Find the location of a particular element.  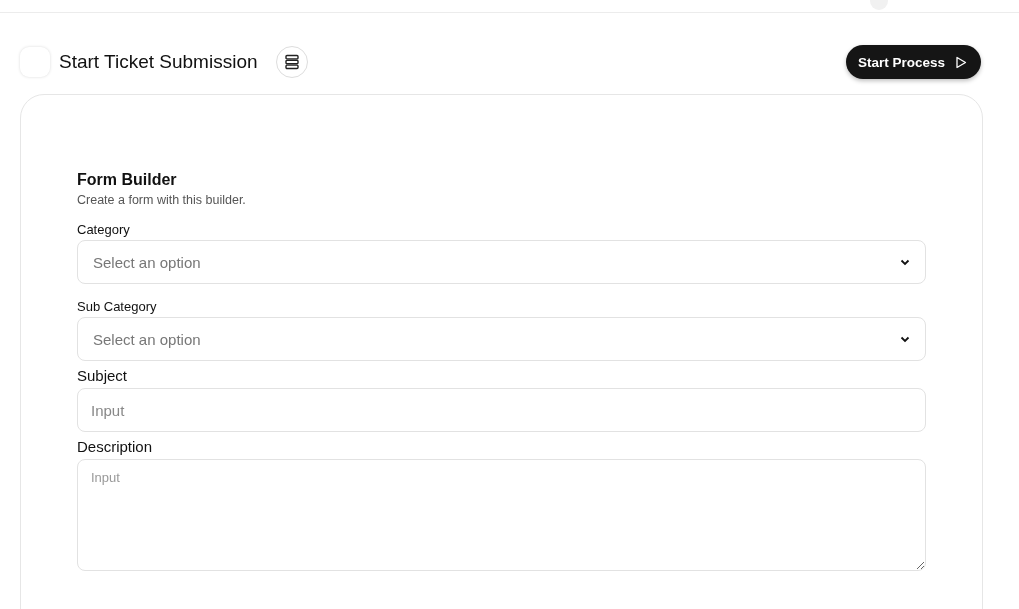

page-title: Start Ticket Submission is located at coordinates (158, 62).